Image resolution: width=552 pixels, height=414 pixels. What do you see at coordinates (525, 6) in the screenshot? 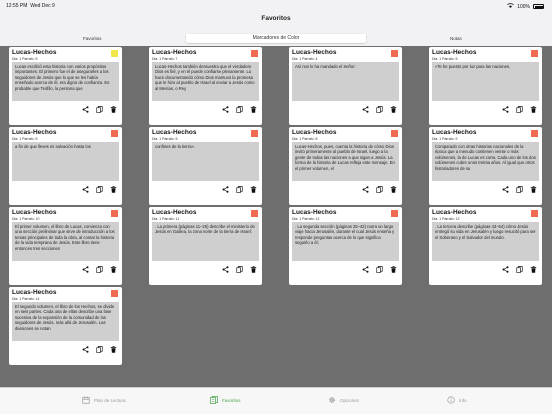
I see `status-right: 100%` at bounding box center [525, 6].